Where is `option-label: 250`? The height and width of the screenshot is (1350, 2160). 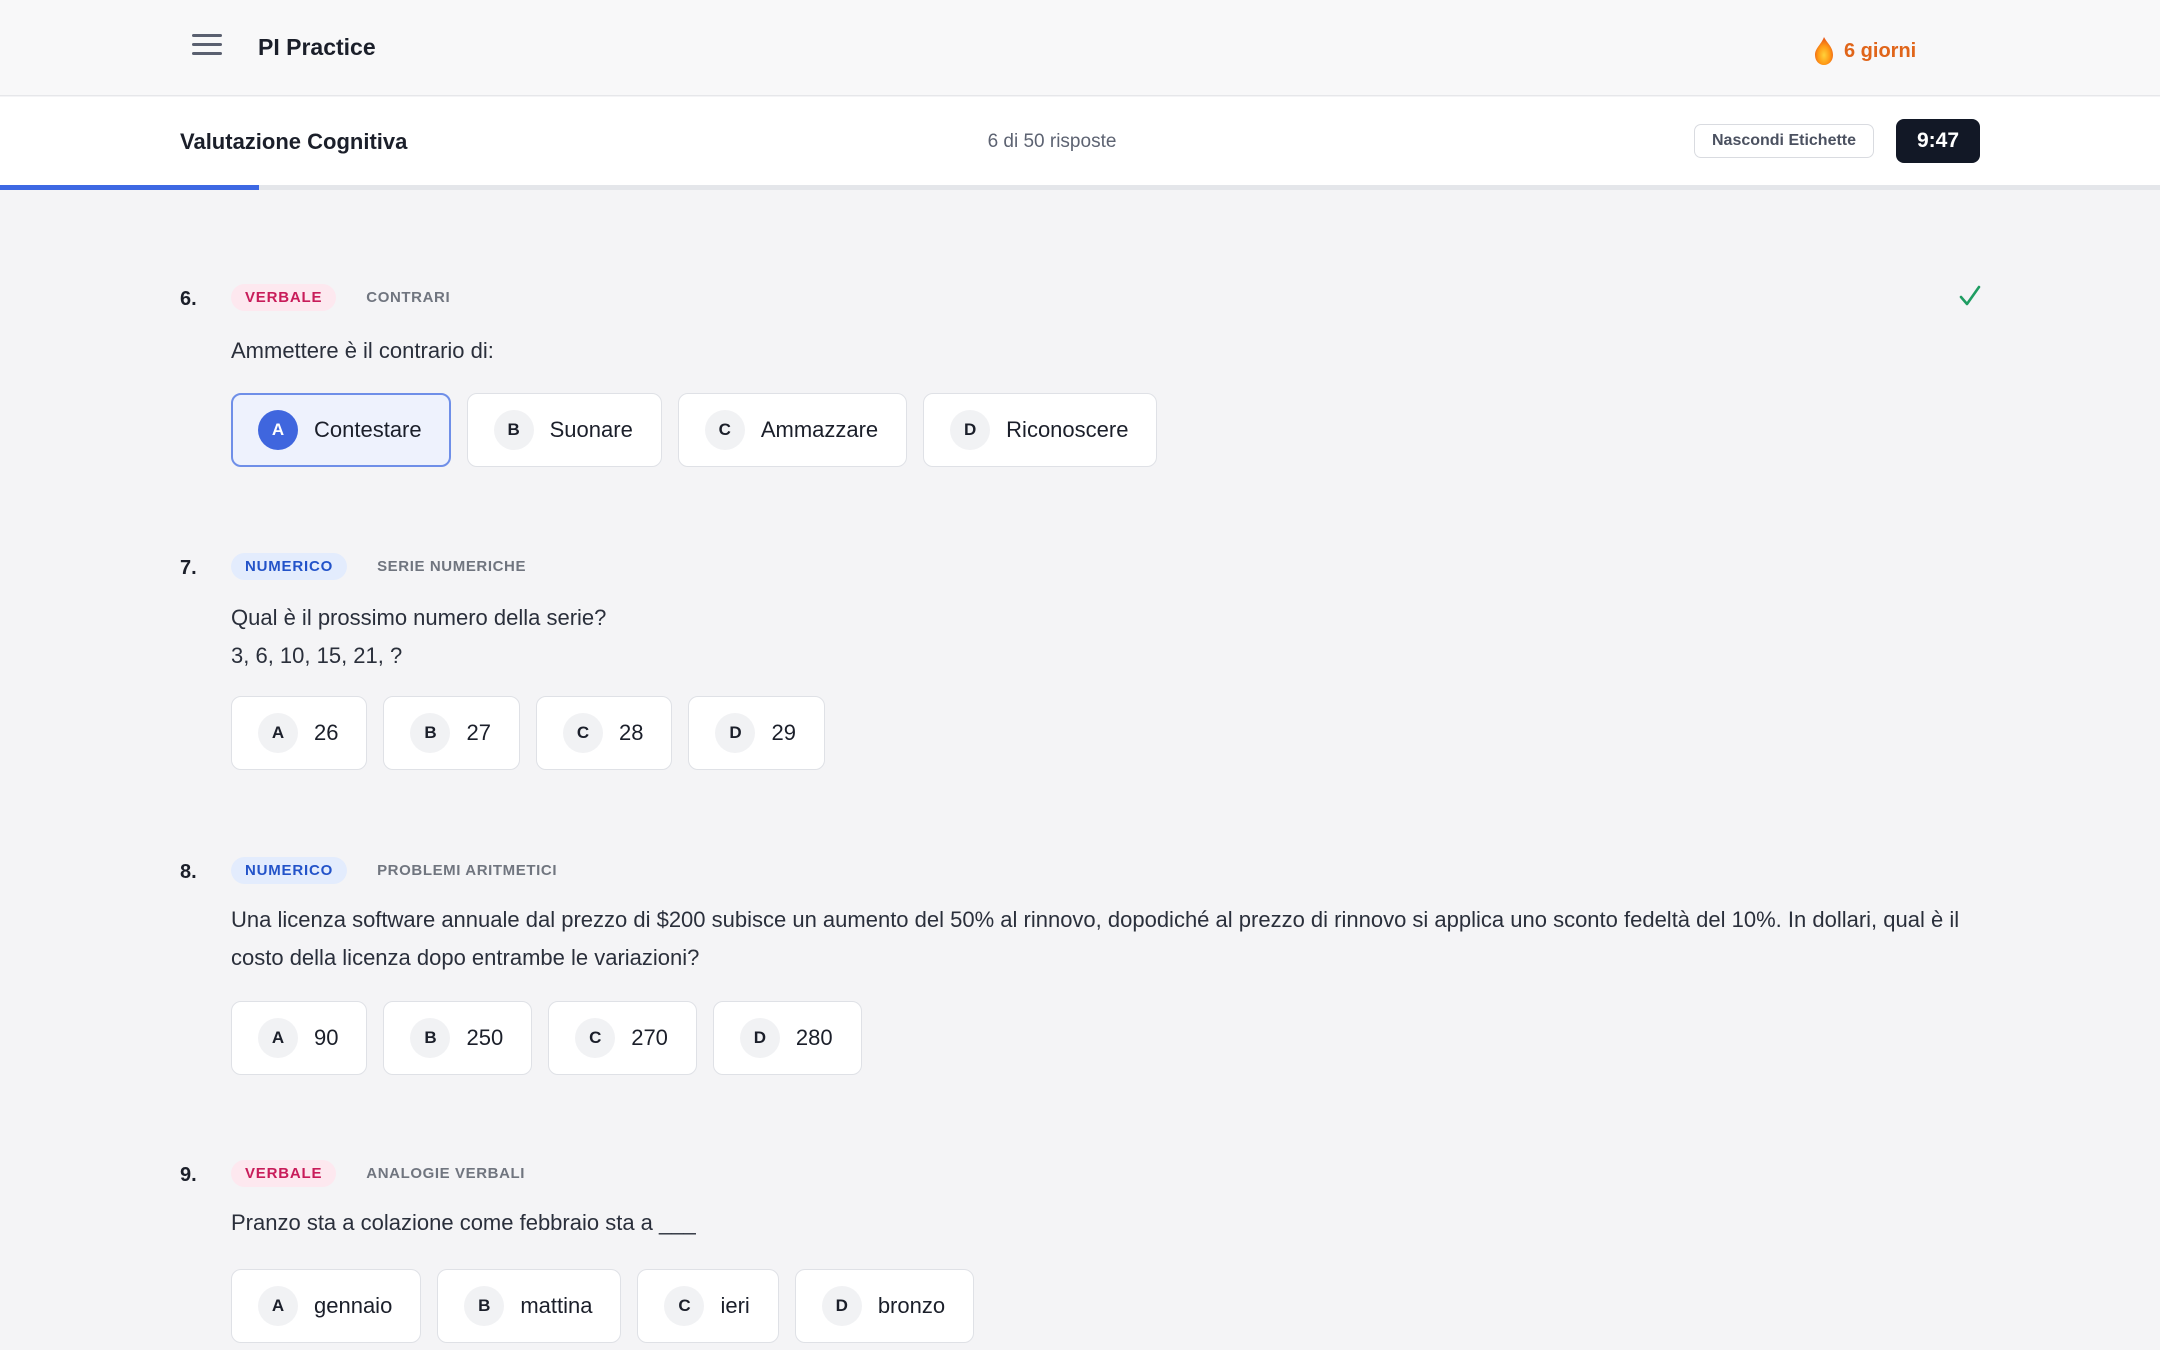 option-label: 250 is located at coordinates (485, 1037).